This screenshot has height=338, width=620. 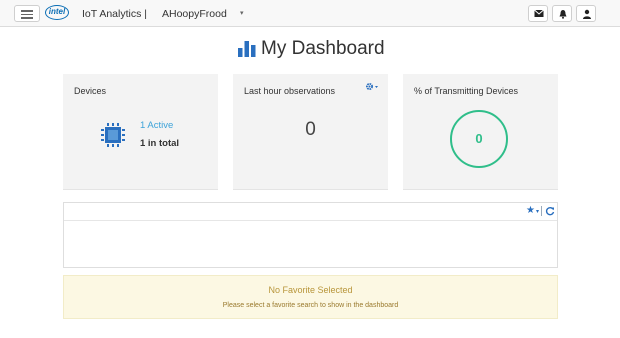 I want to click on page-title: My Dashboard, so click(x=311, y=49).